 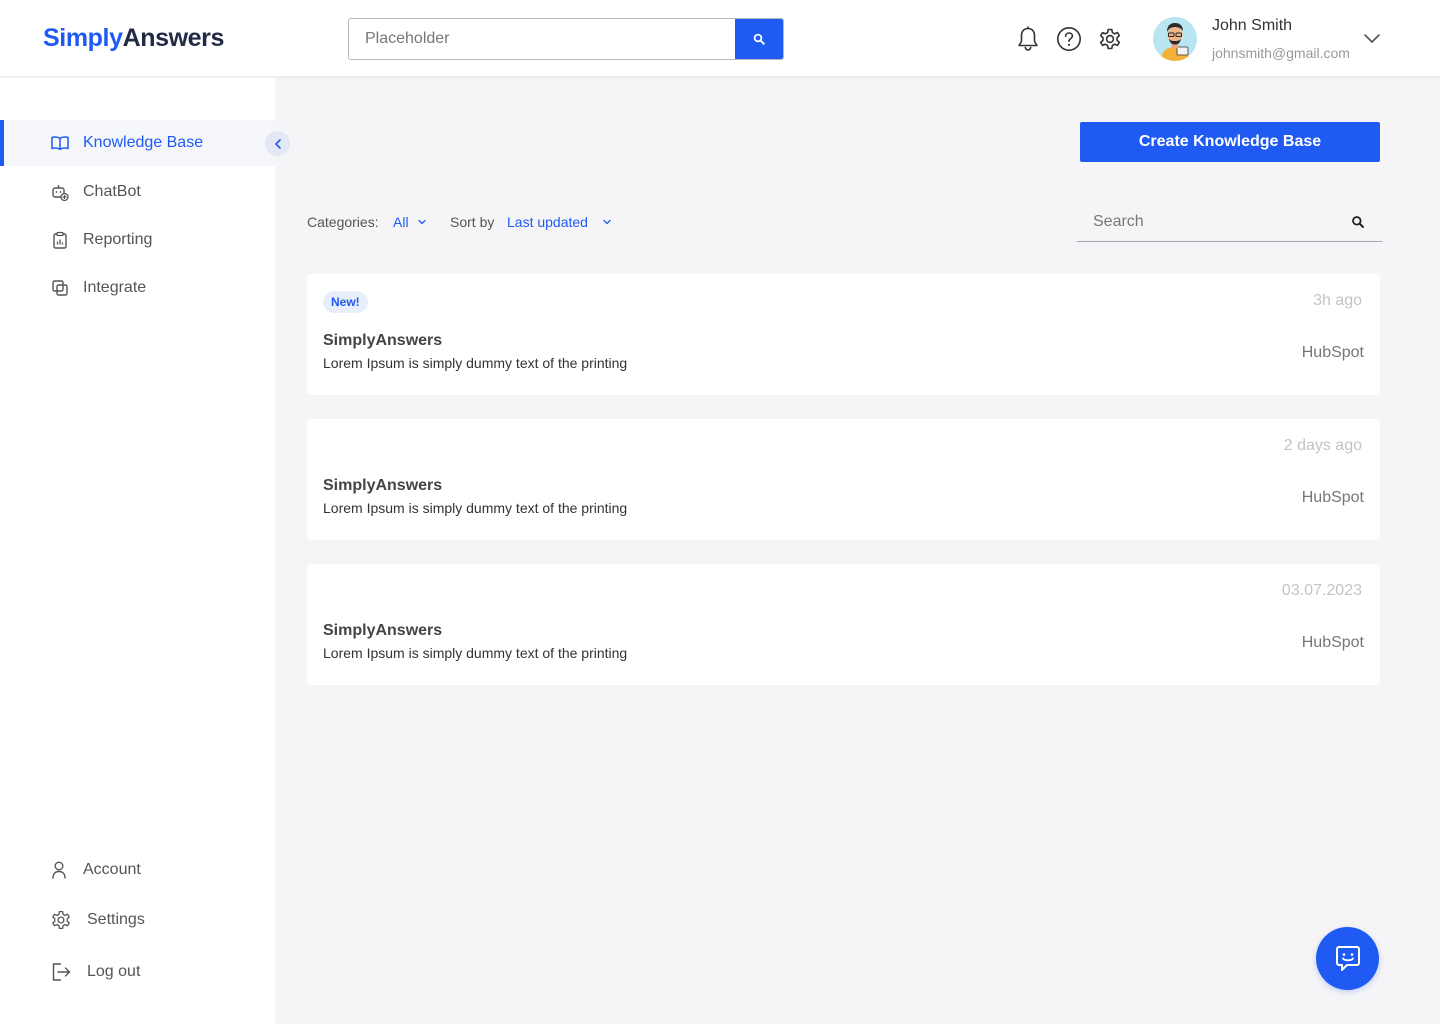 I want to click on sidebar-item-label: Log out, so click(x=114, y=971).